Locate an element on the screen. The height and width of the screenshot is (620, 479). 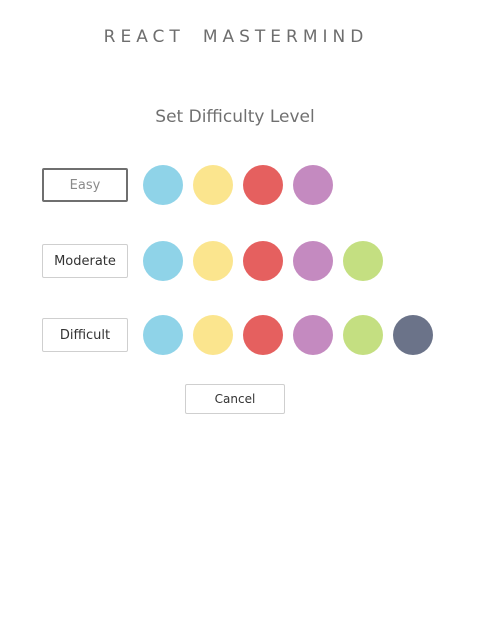
moderate-button: Moderate is located at coordinates (85, 261).